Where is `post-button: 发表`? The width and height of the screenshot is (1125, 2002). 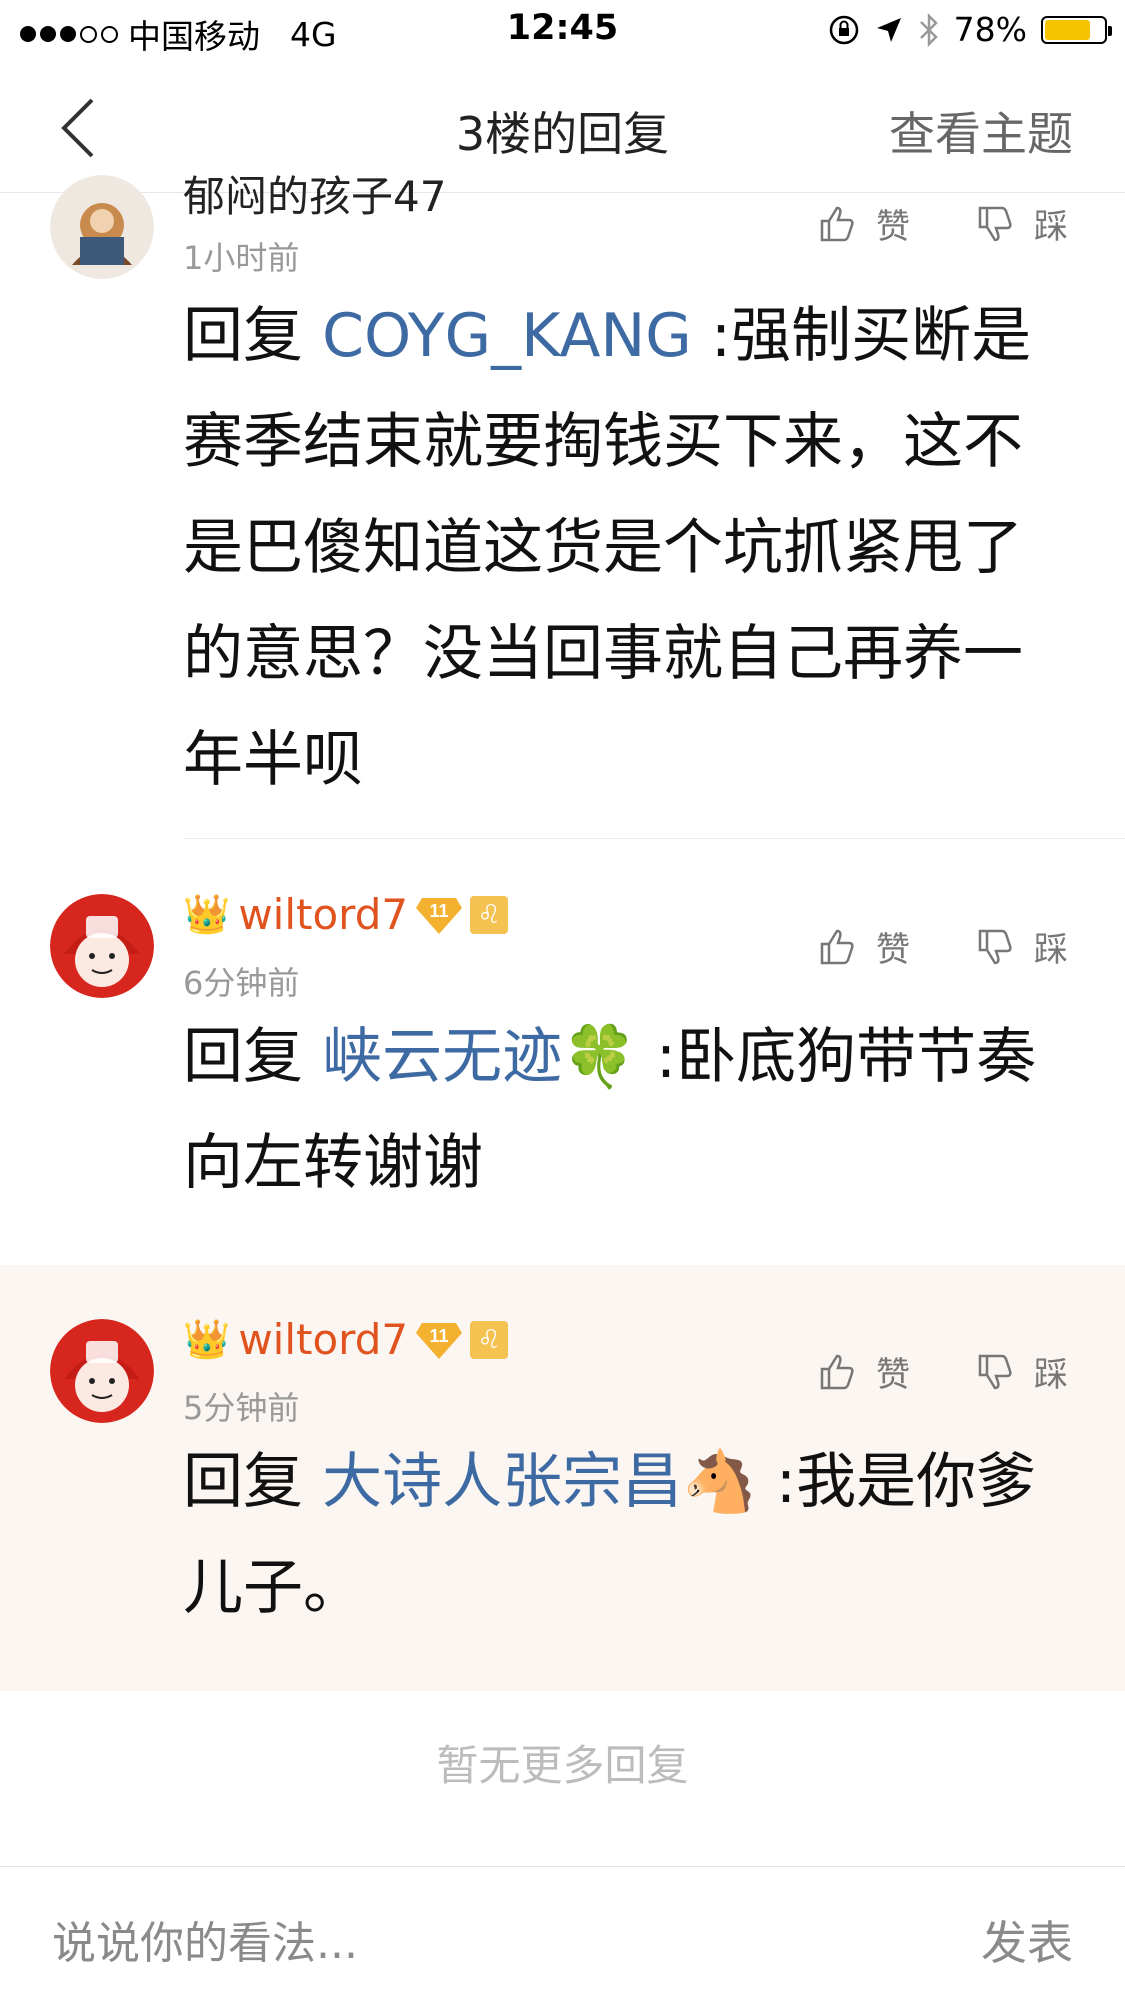 post-button: 发表 is located at coordinates (1027, 1940).